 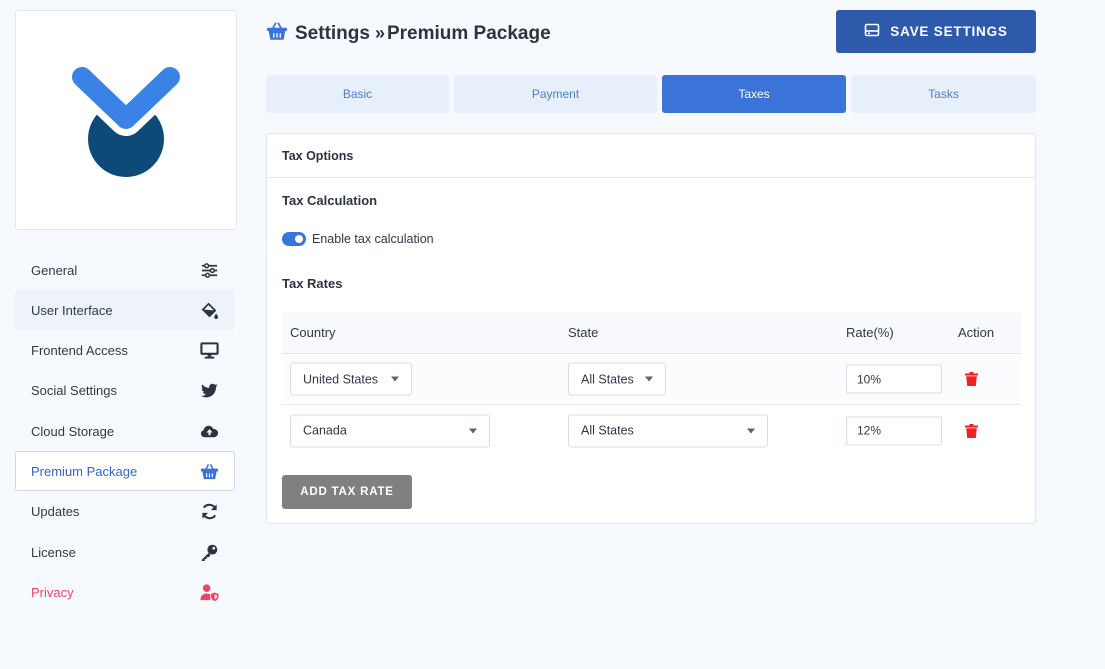 I want to click on tax-calculation-heading: Tax Calculation, so click(x=330, y=200).